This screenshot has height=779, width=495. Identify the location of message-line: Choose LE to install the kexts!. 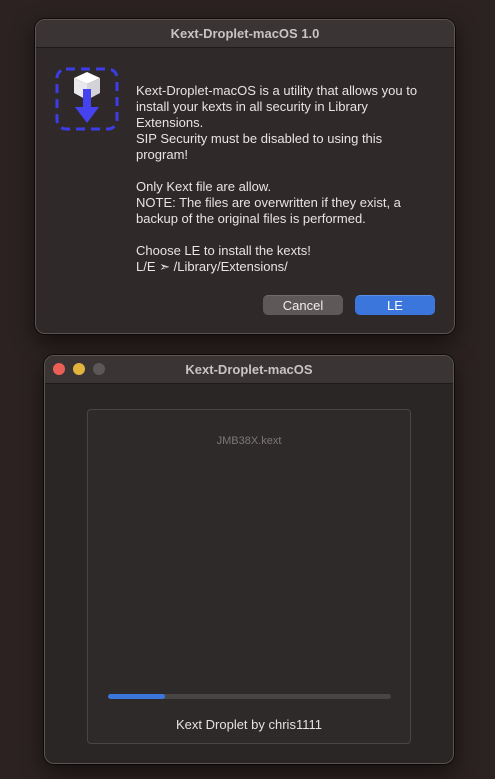
(223, 250).